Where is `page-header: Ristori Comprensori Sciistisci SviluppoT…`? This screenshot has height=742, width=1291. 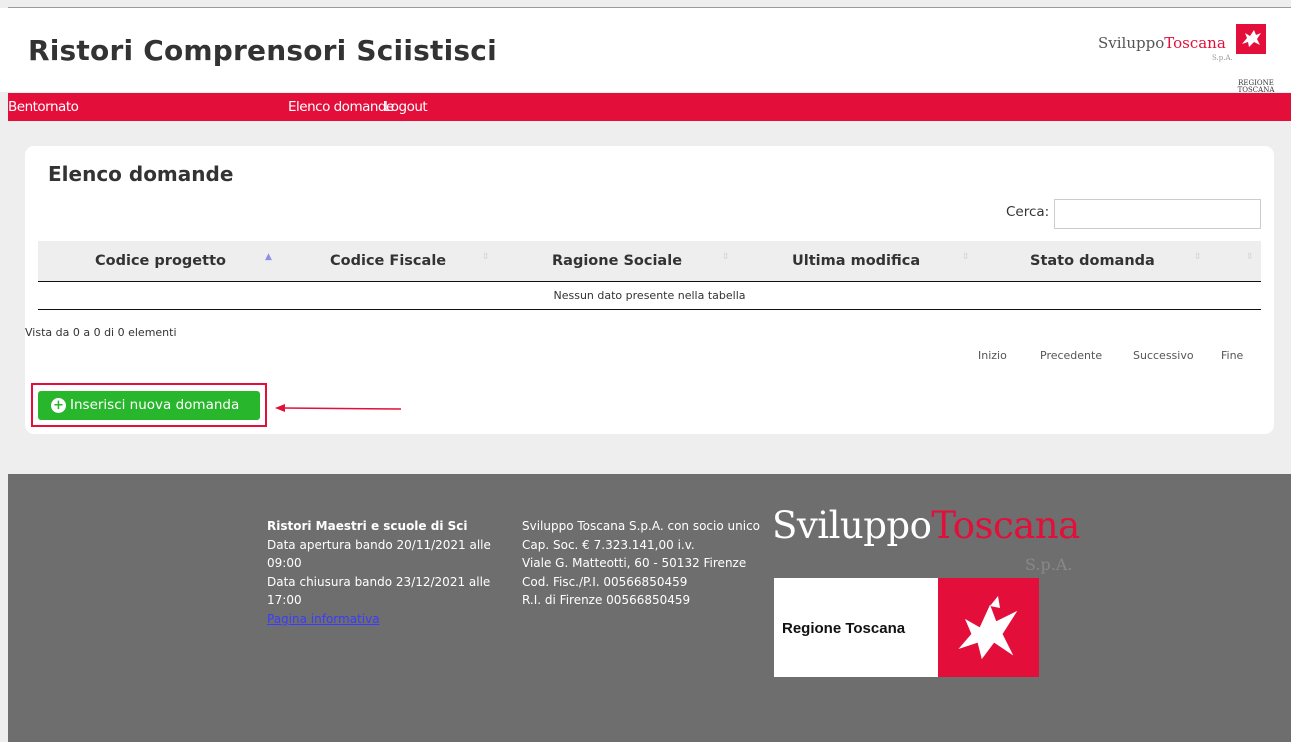
page-header: Ristori Comprensori Sciistisci SviluppoT… is located at coordinates (645, 51).